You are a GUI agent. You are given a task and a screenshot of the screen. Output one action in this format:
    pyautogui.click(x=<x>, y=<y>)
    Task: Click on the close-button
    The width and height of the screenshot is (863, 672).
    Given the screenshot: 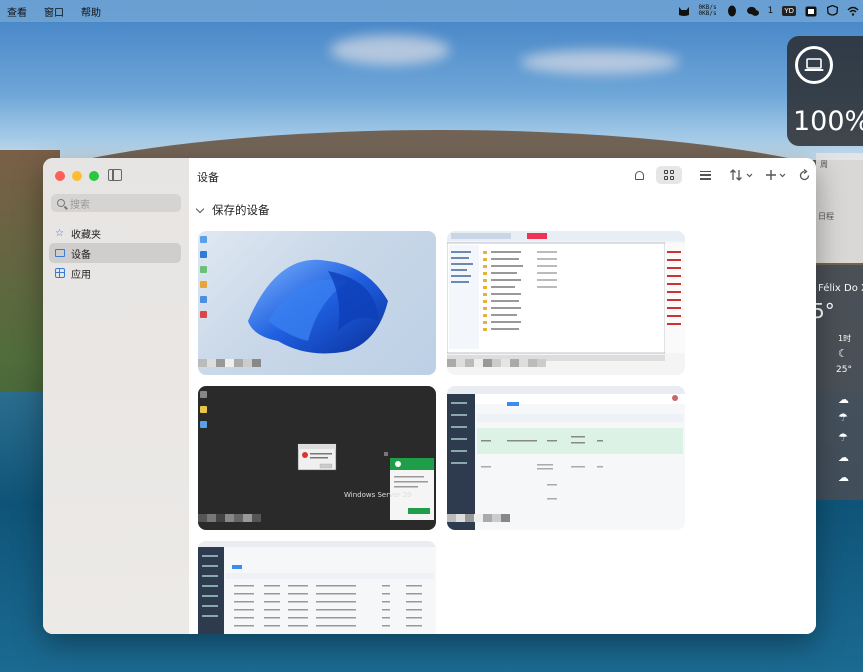 What is the action you would take?
    pyautogui.click(x=60, y=176)
    